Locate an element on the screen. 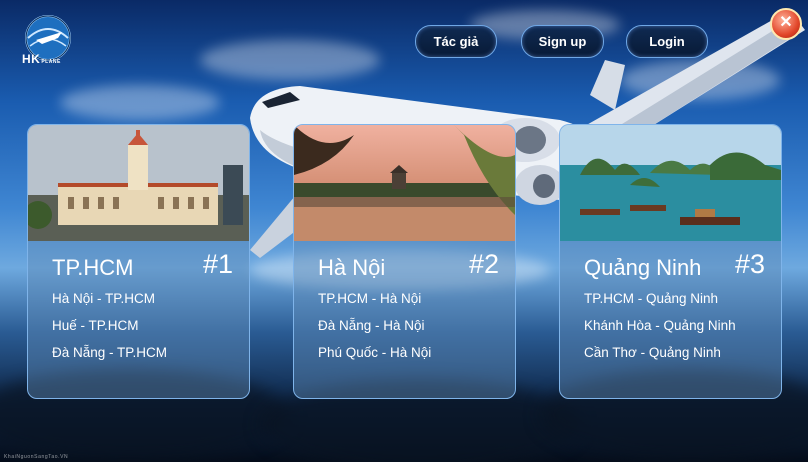 The width and height of the screenshot is (808, 462). route-item: Huế - TP.HCM is located at coordinates (95, 325).